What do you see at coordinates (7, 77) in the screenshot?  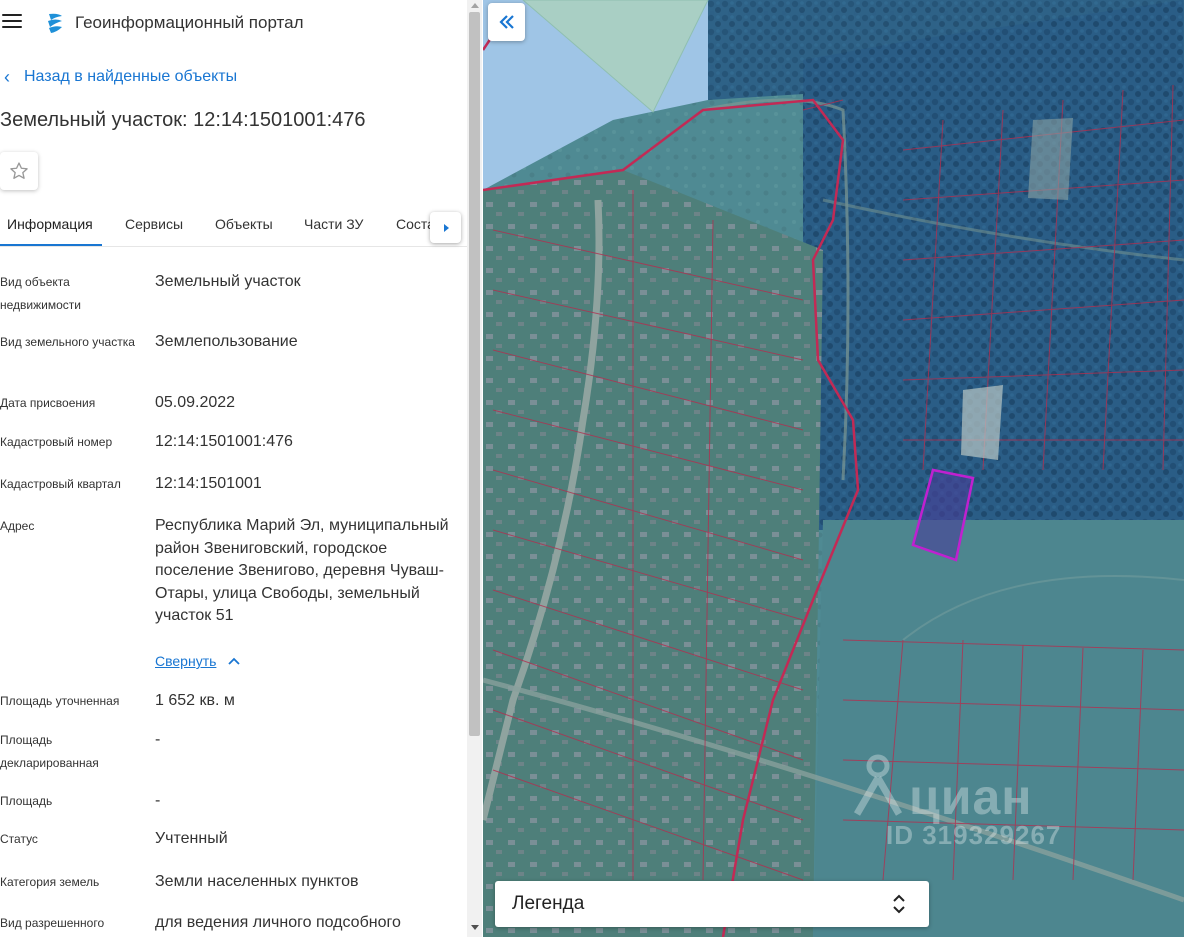 I see `chevron-left-icon: ‹` at bounding box center [7, 77].